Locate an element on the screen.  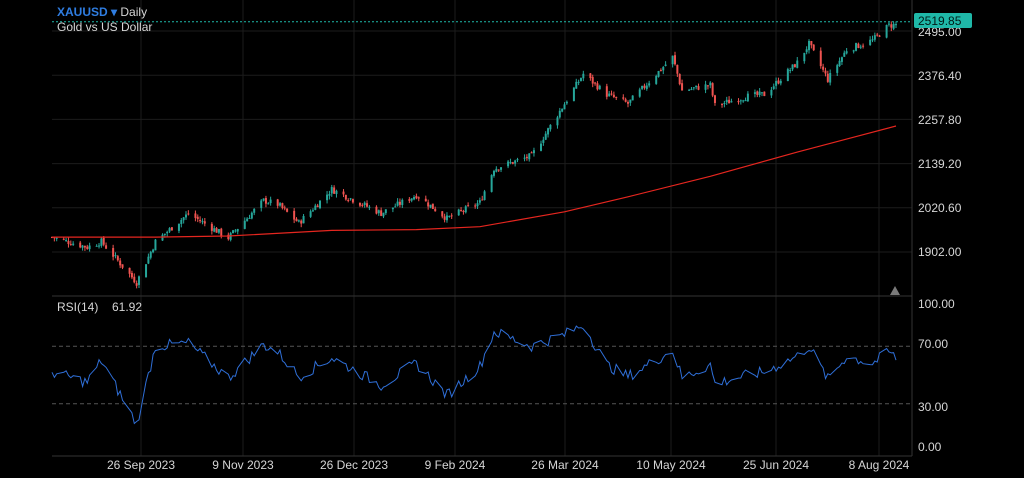
symbol-header: XAUUSD ▾ Daily is located at coordinates (102, 12).